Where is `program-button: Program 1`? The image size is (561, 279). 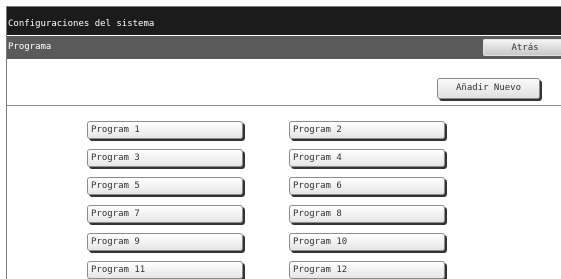 program-button: Program 1 is located at coordinates (165, 130).